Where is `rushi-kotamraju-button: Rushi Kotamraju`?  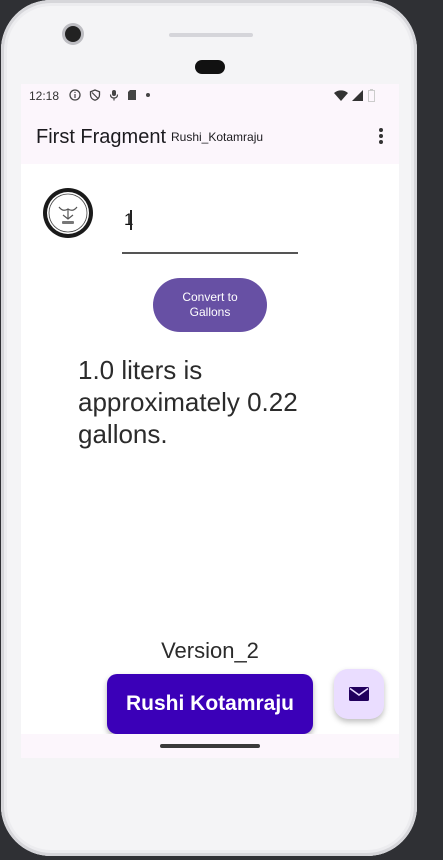
rushi-kotamraju-button: Rushi Kotamraju is located at coordinates (210, 704).